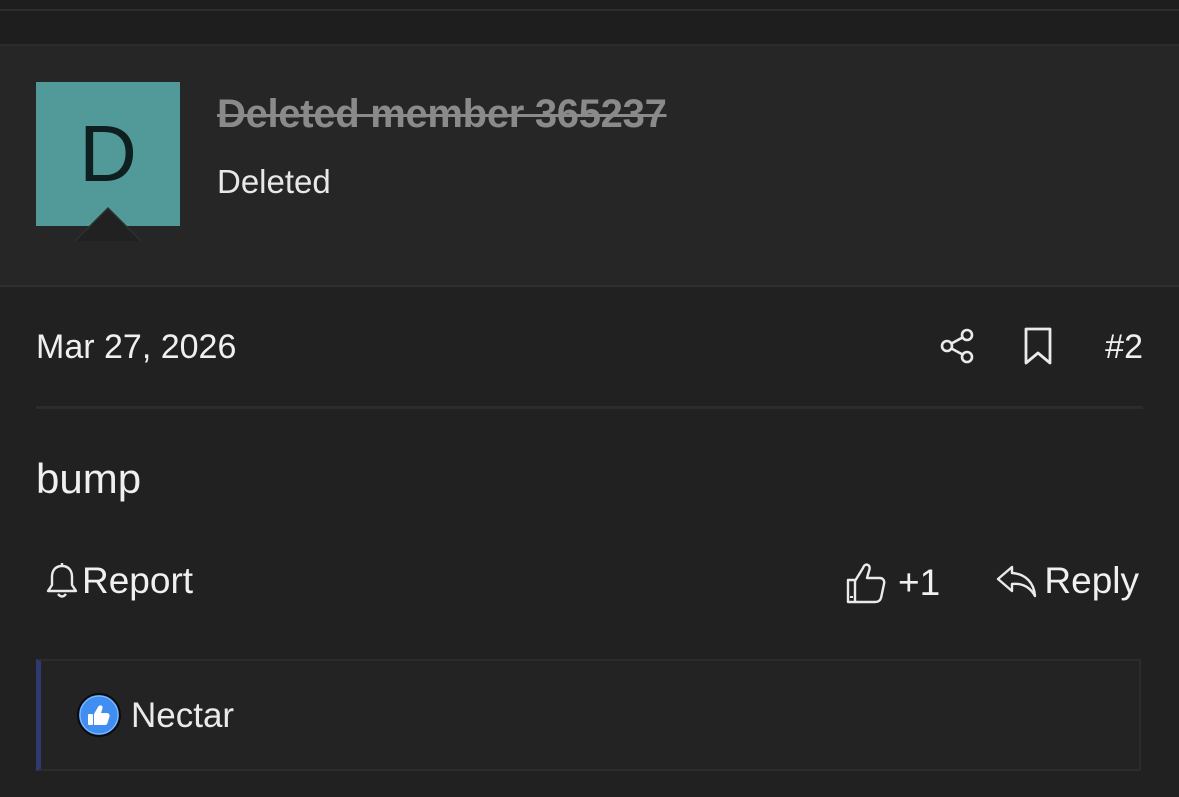 The height and width of the screenshot is (797, 1179). I want to click on report-button: Report, so click(118, 581).